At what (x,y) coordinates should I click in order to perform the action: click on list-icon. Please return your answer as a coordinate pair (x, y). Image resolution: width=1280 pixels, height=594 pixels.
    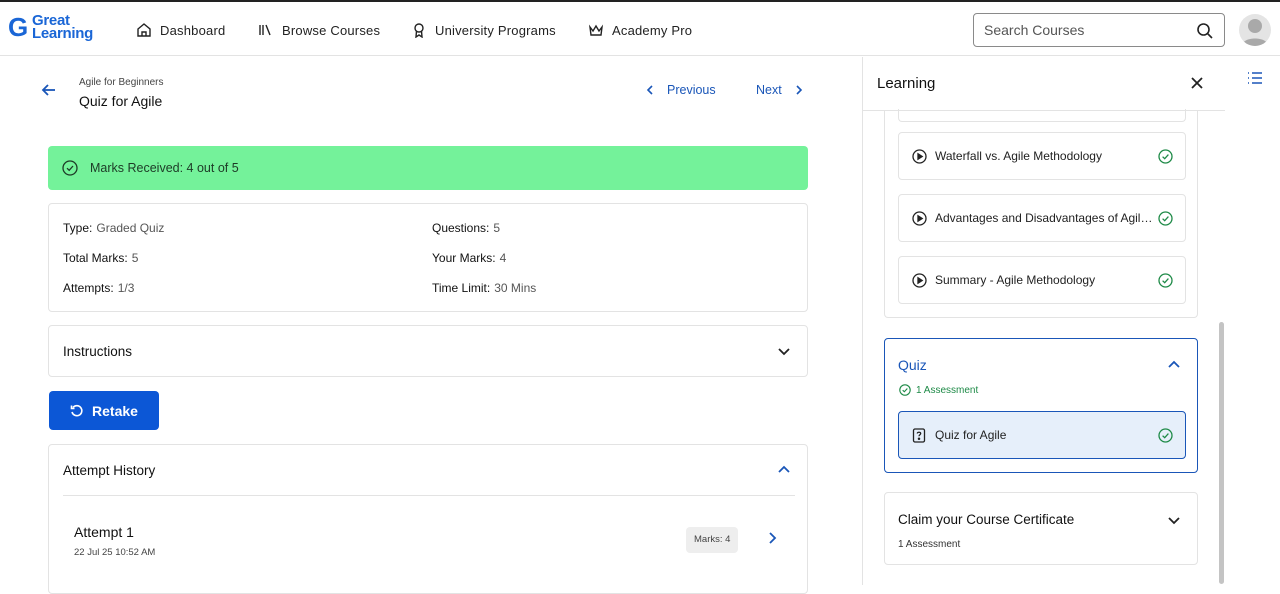
    Looking at the image, I should click on (1255, 78).